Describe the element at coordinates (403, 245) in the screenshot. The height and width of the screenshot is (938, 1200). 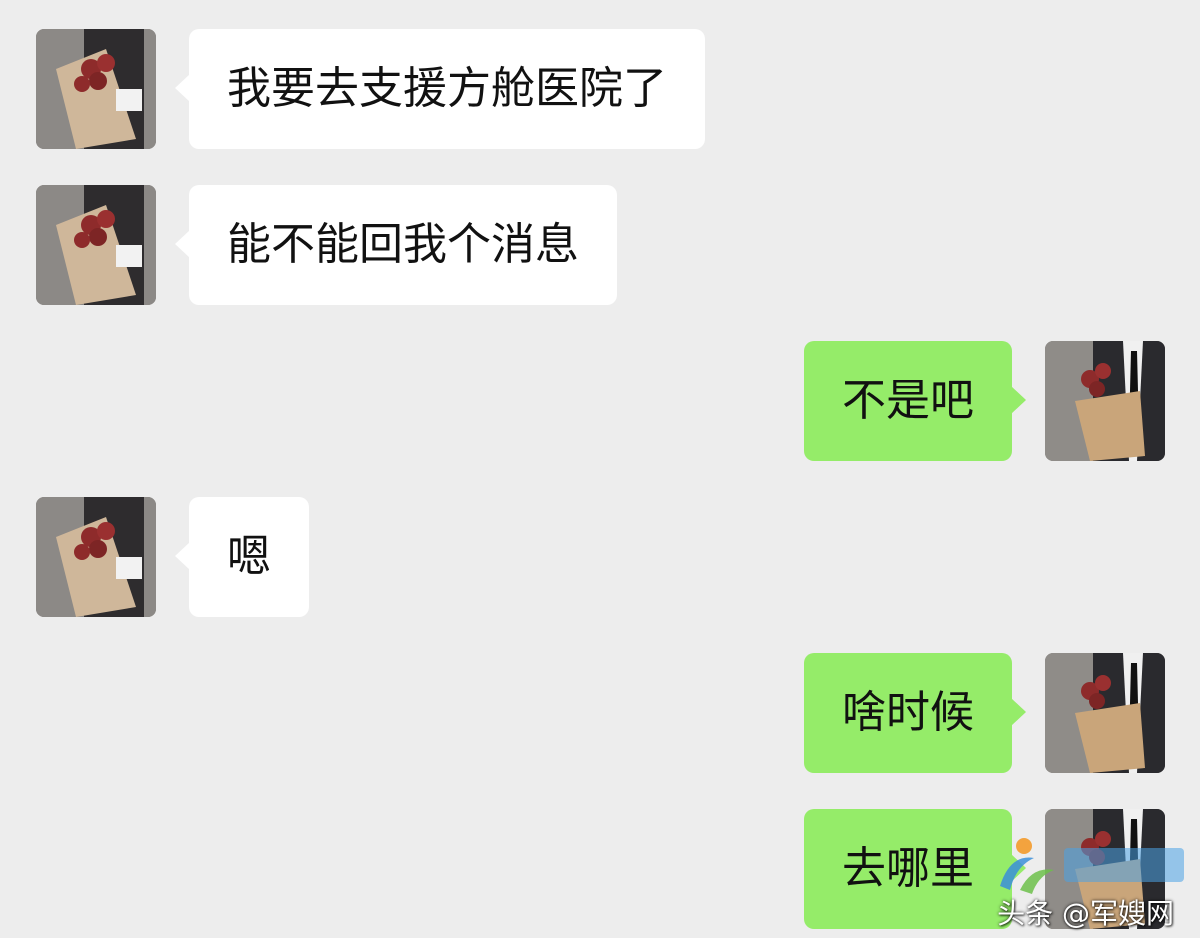
I see `message-bubble: 能不能回我个消息` at that location.